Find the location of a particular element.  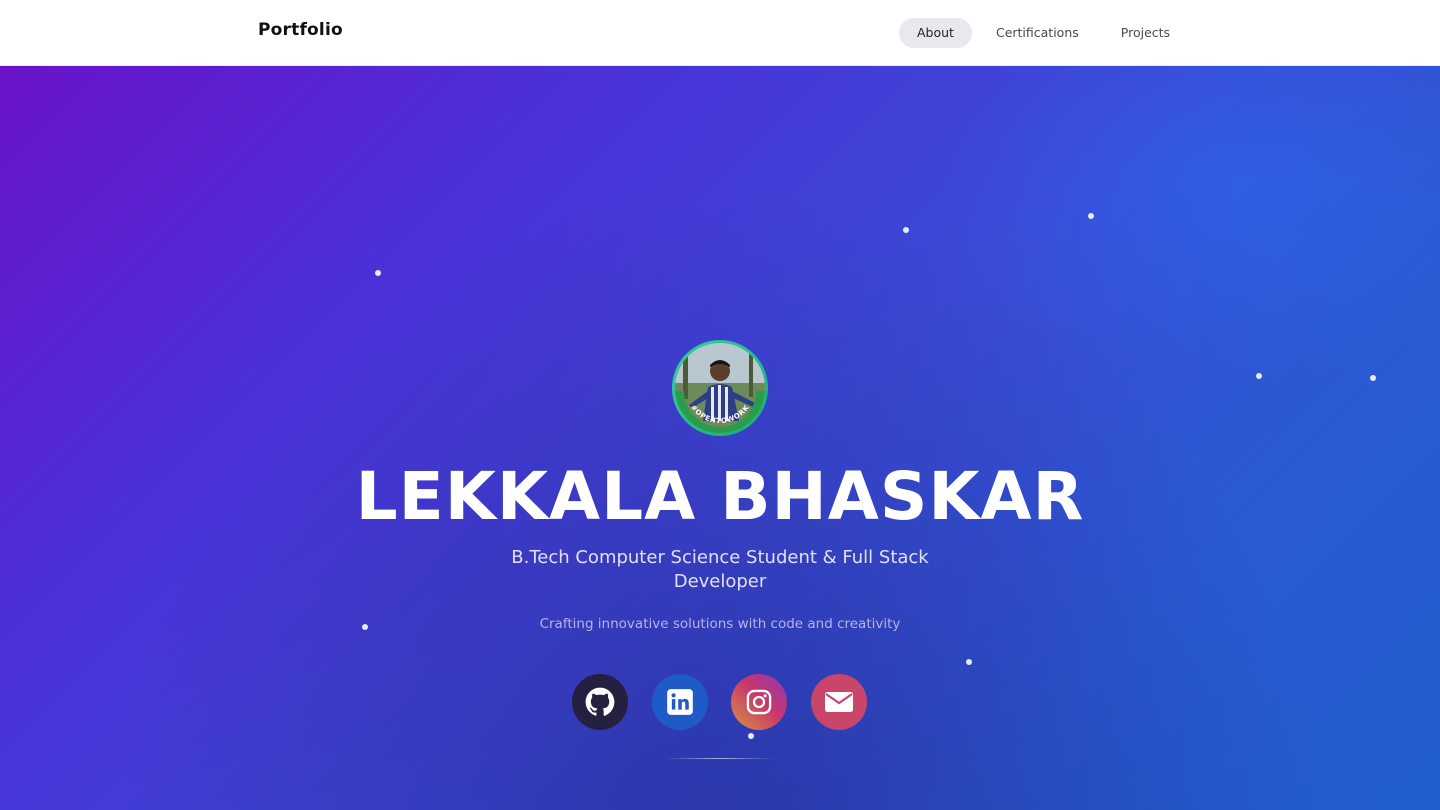

profile-avatar: #OPENTOWORK is located at coordinates (720, 388).